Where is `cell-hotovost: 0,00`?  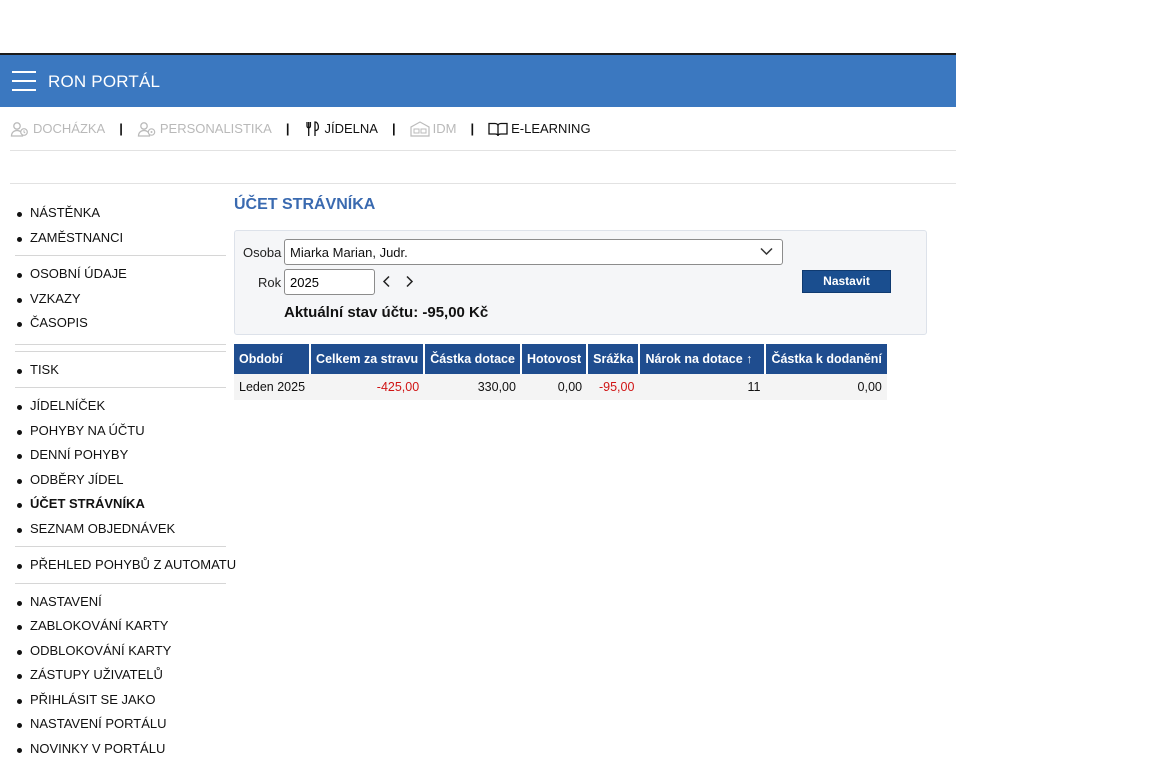
cell-hotovost: 0,00 is located at coordinates (554, 387).